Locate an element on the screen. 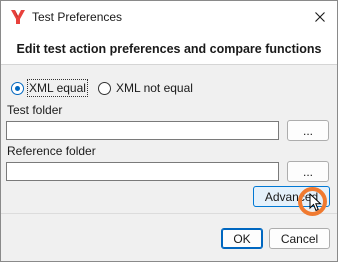  reference-folder-label: Reference folder is located at coordinates (51, 151).